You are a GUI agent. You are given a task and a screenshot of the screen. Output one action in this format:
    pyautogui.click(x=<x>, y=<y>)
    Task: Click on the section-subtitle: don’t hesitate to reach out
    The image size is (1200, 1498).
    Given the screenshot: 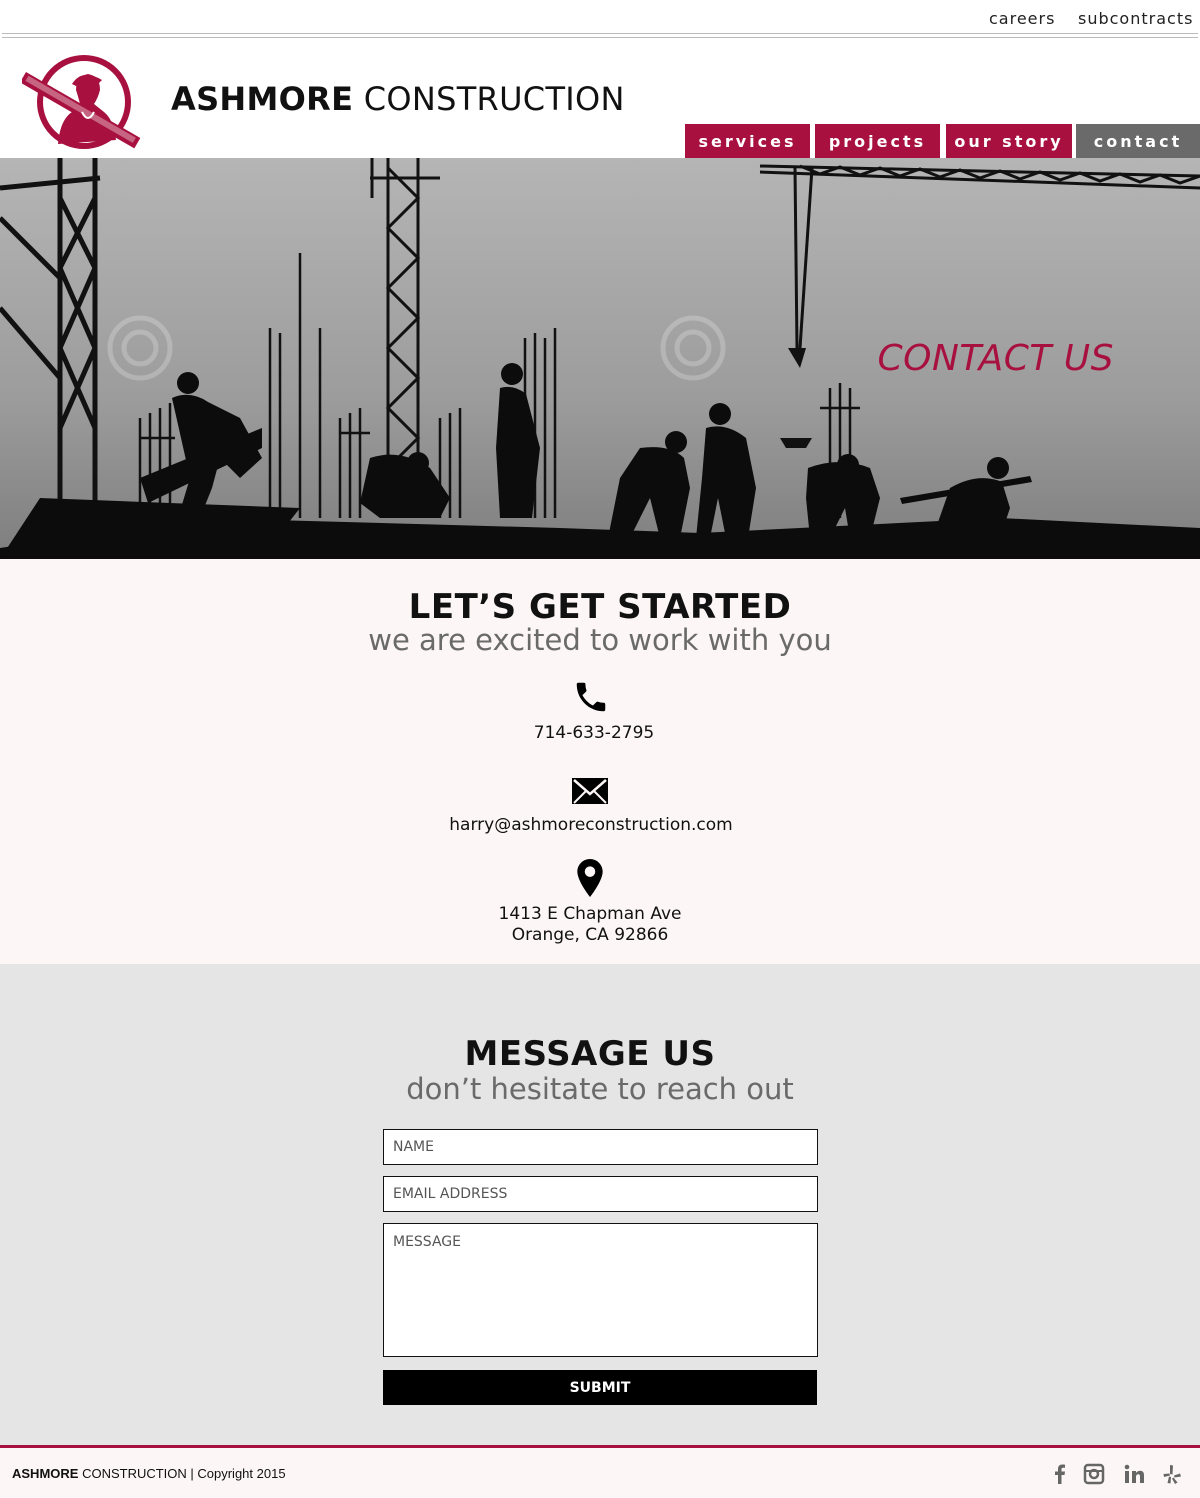 What is the action you would take?
    pyautogui.click(x=600, y=1089)
    